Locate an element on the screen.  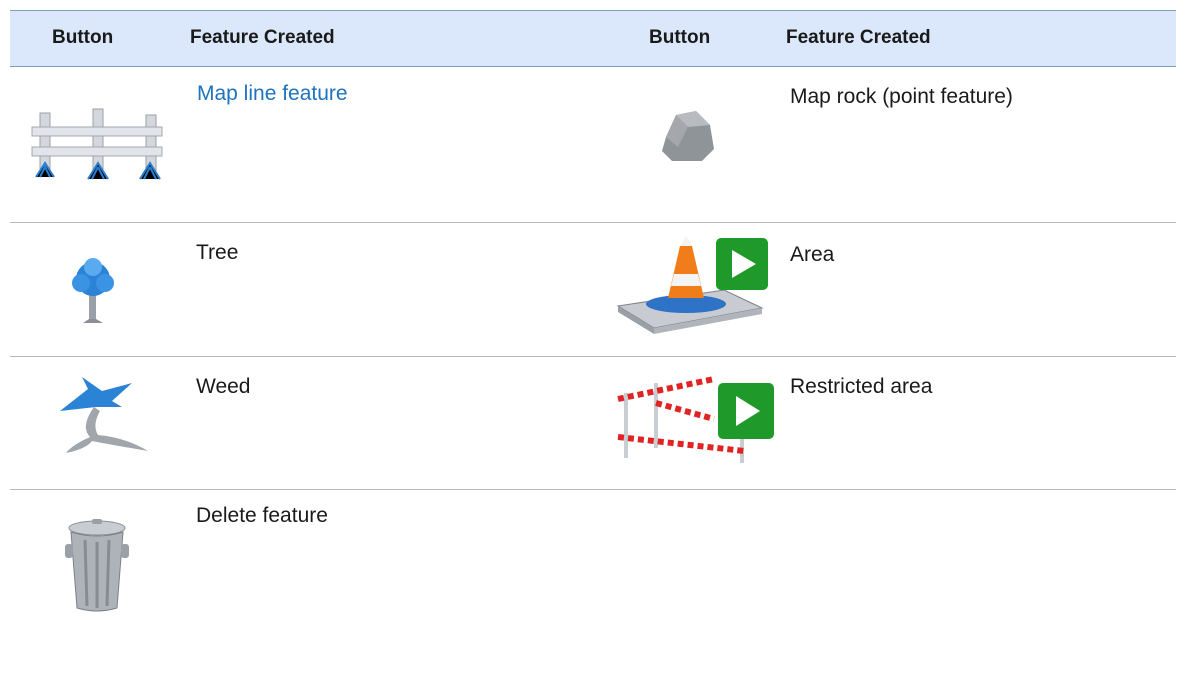
tree-label: Tree is located at coordinates (217, 252).